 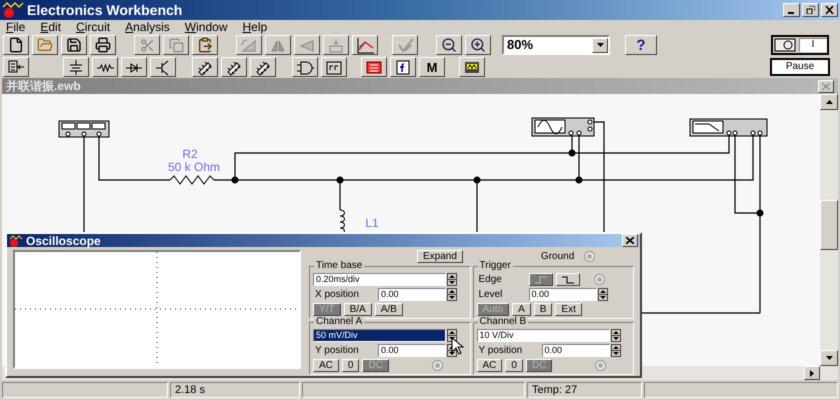 I want to click on rotate-button, so click(x=249, y=45).